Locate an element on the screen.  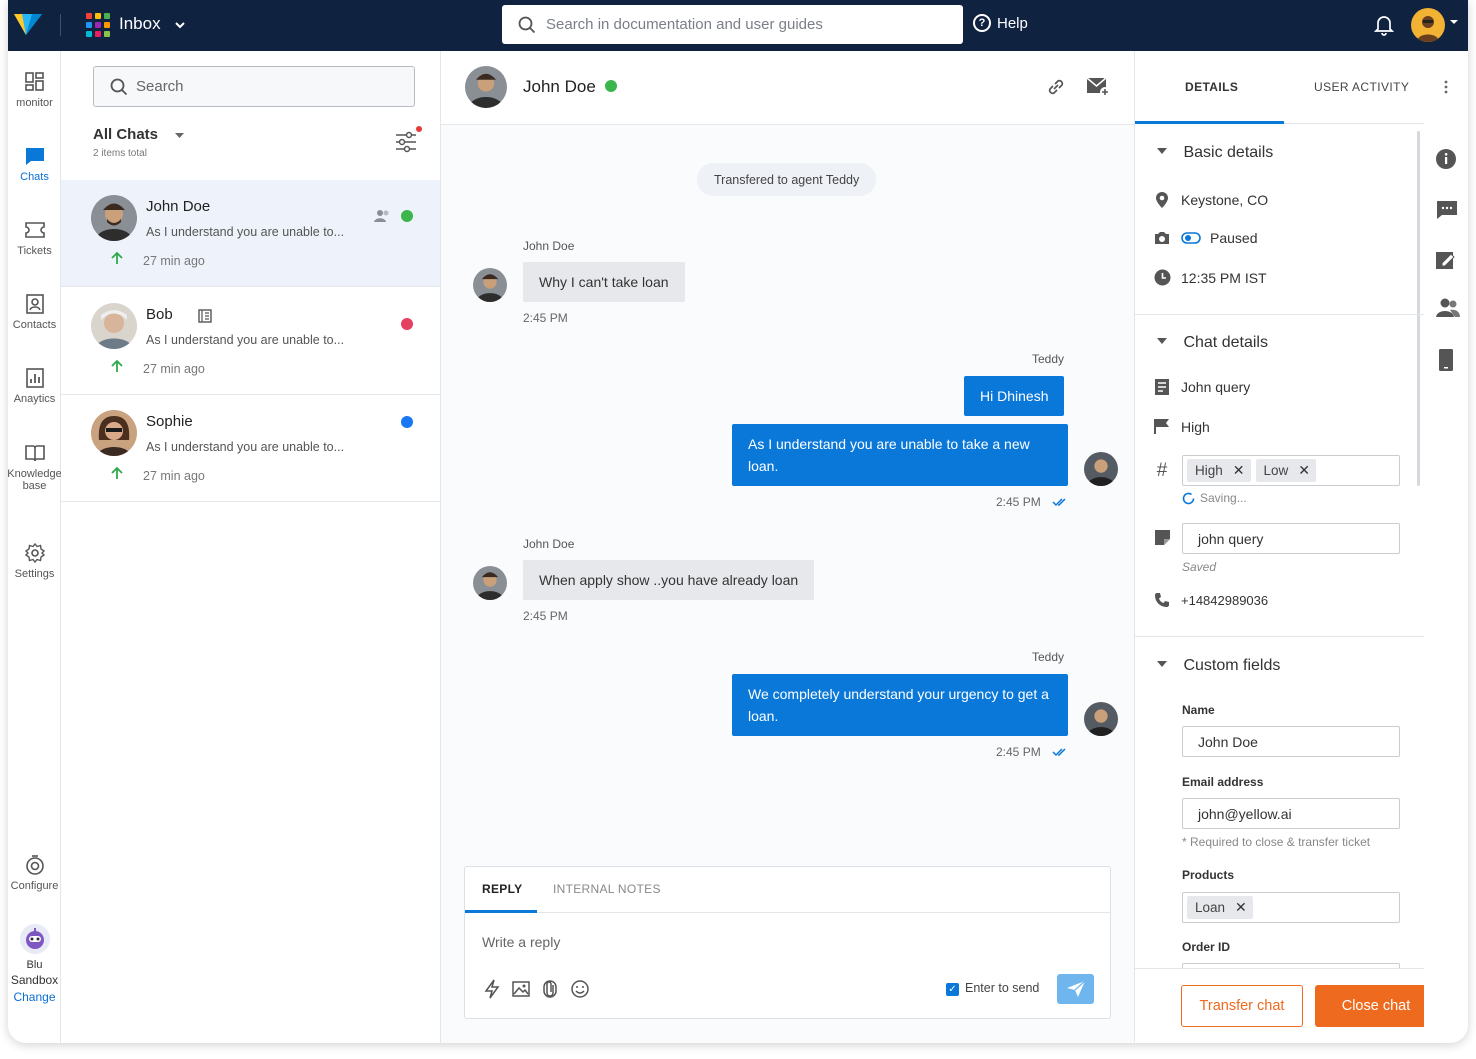
contacts-icon is located at coordinates (34, 304).